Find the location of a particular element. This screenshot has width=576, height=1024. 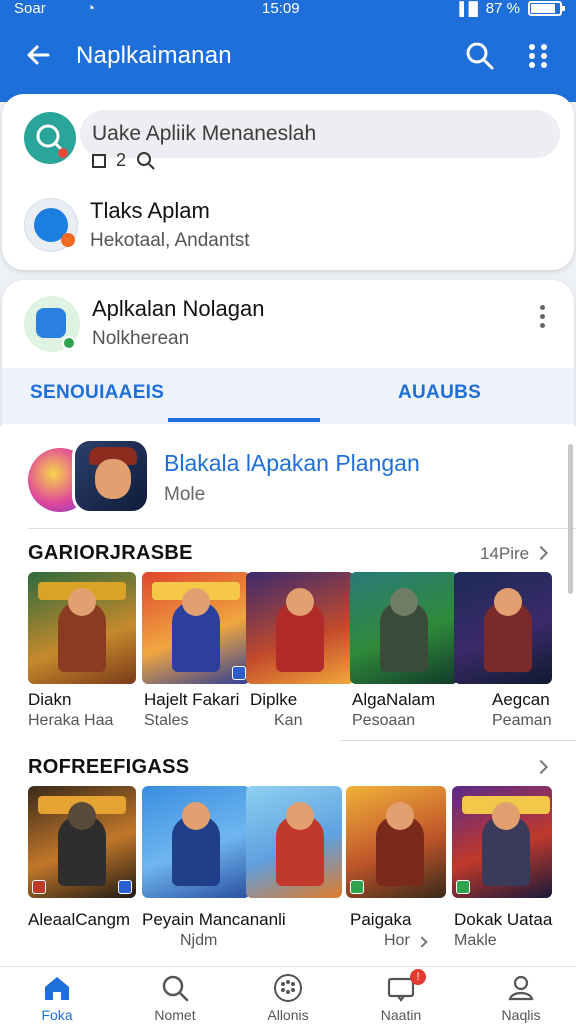

item-title: Tlaks Aplam is located at coordinates (150, 211).